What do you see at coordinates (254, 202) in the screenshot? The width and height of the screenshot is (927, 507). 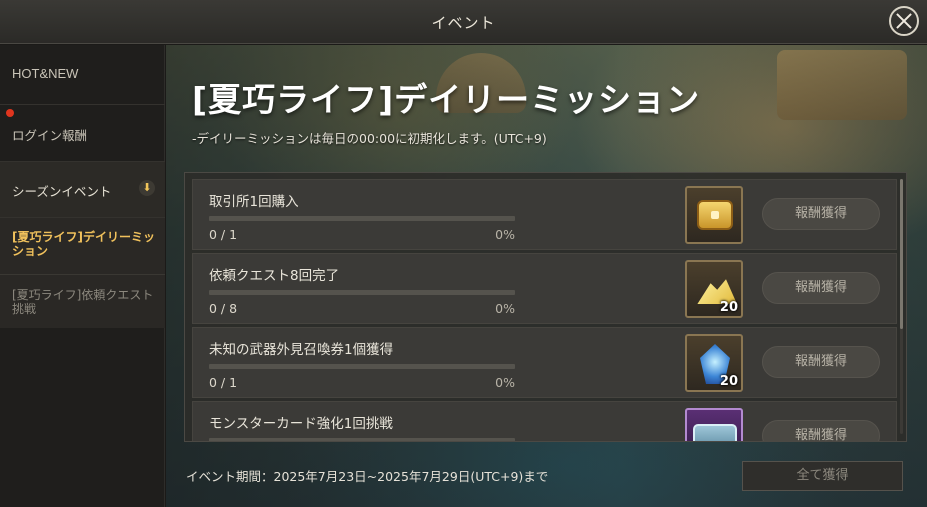 I see `mission-label: 取引所1回購入` at bounding box center [254, 202].